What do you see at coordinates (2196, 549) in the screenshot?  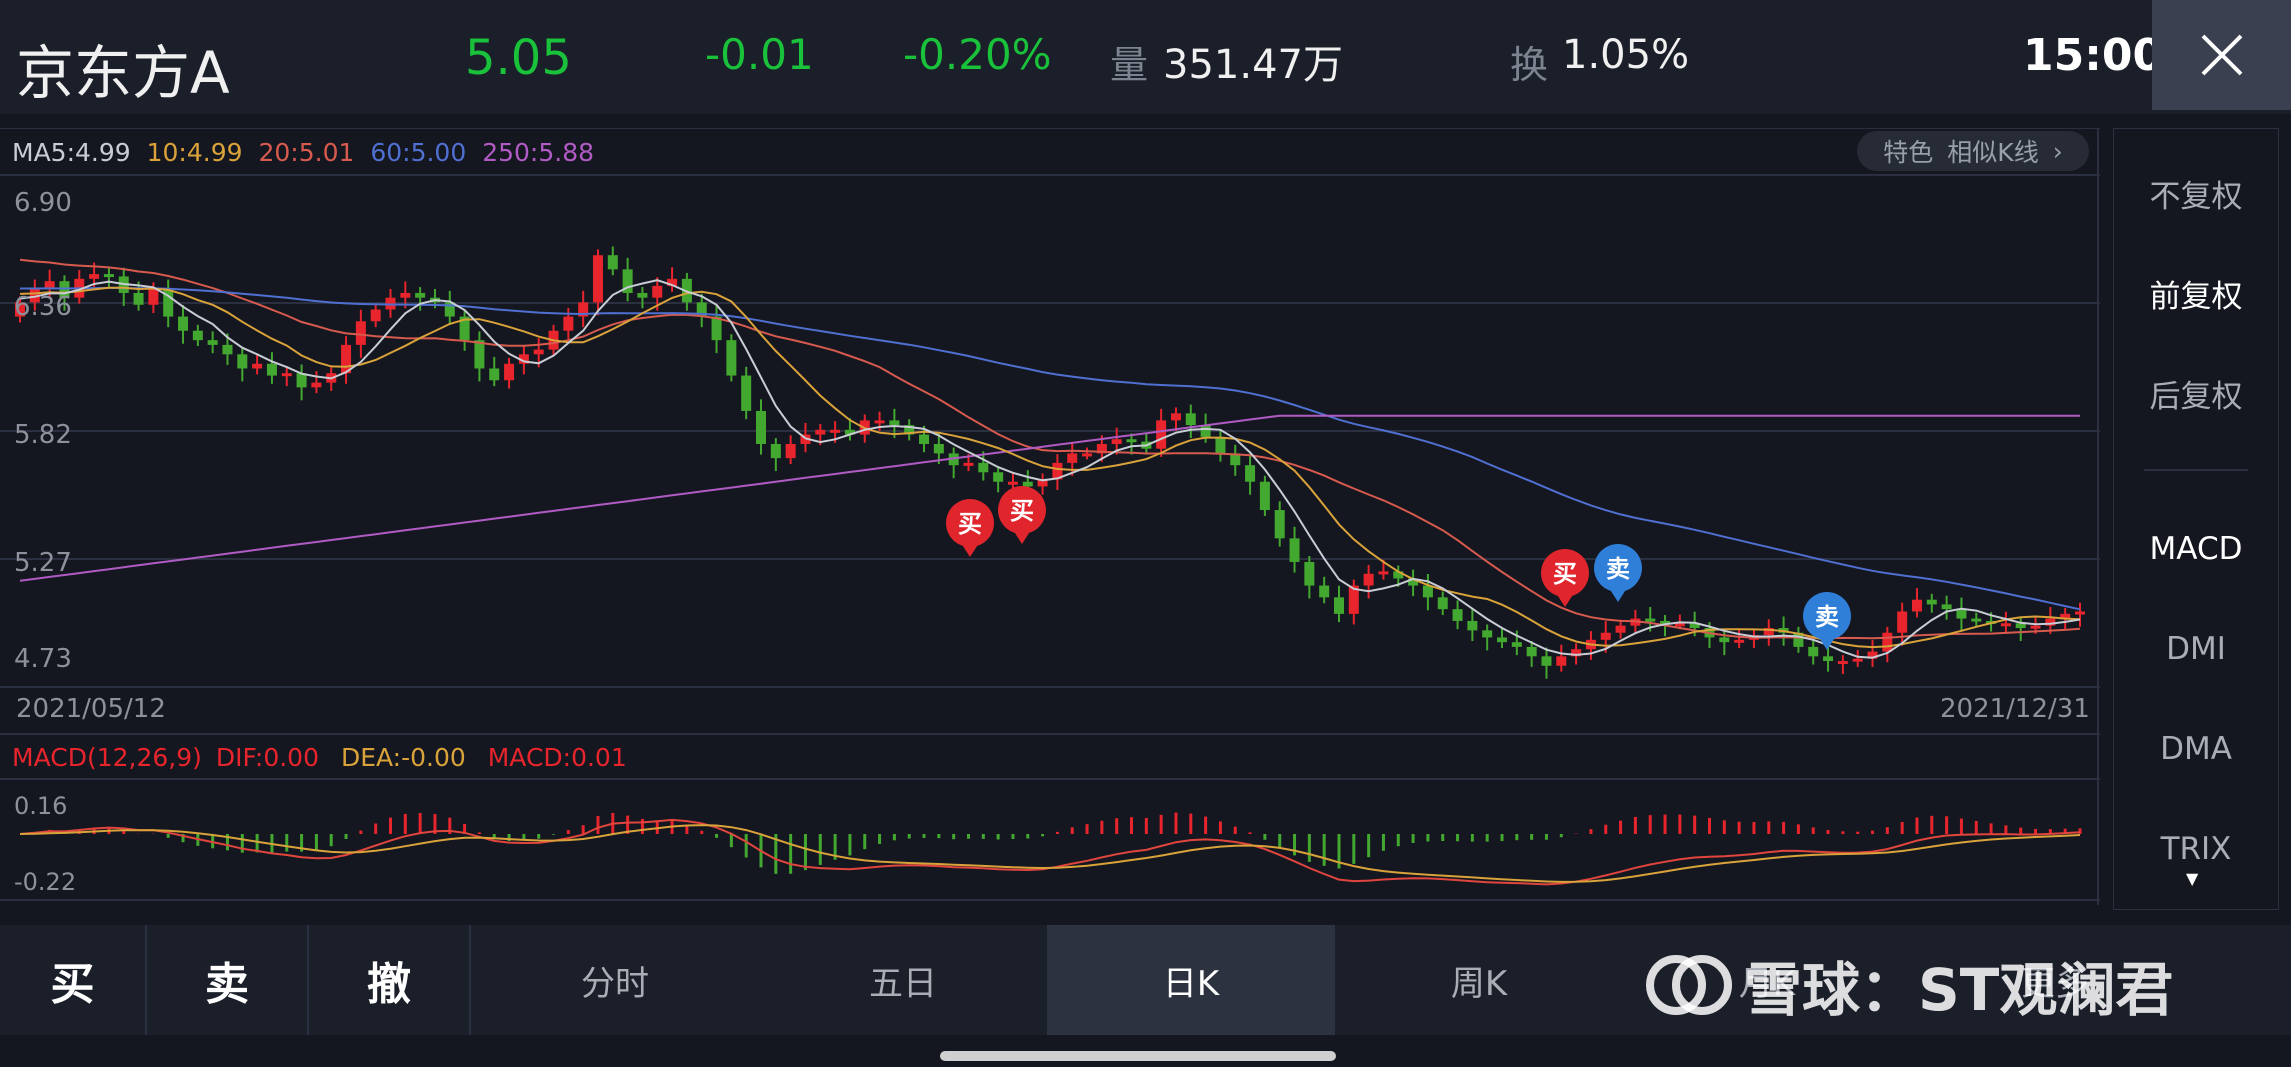 I see `side-macd: MACD` at bounding box center [2196, 549].